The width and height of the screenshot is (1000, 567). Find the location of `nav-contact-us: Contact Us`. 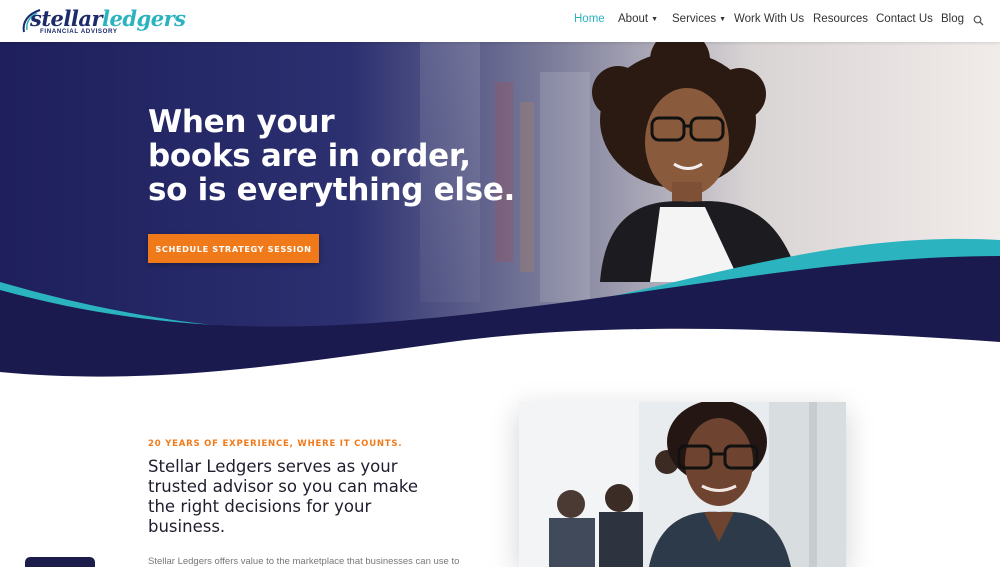

nav-contact-us: Contact Us is located at coordinates (904, 19).